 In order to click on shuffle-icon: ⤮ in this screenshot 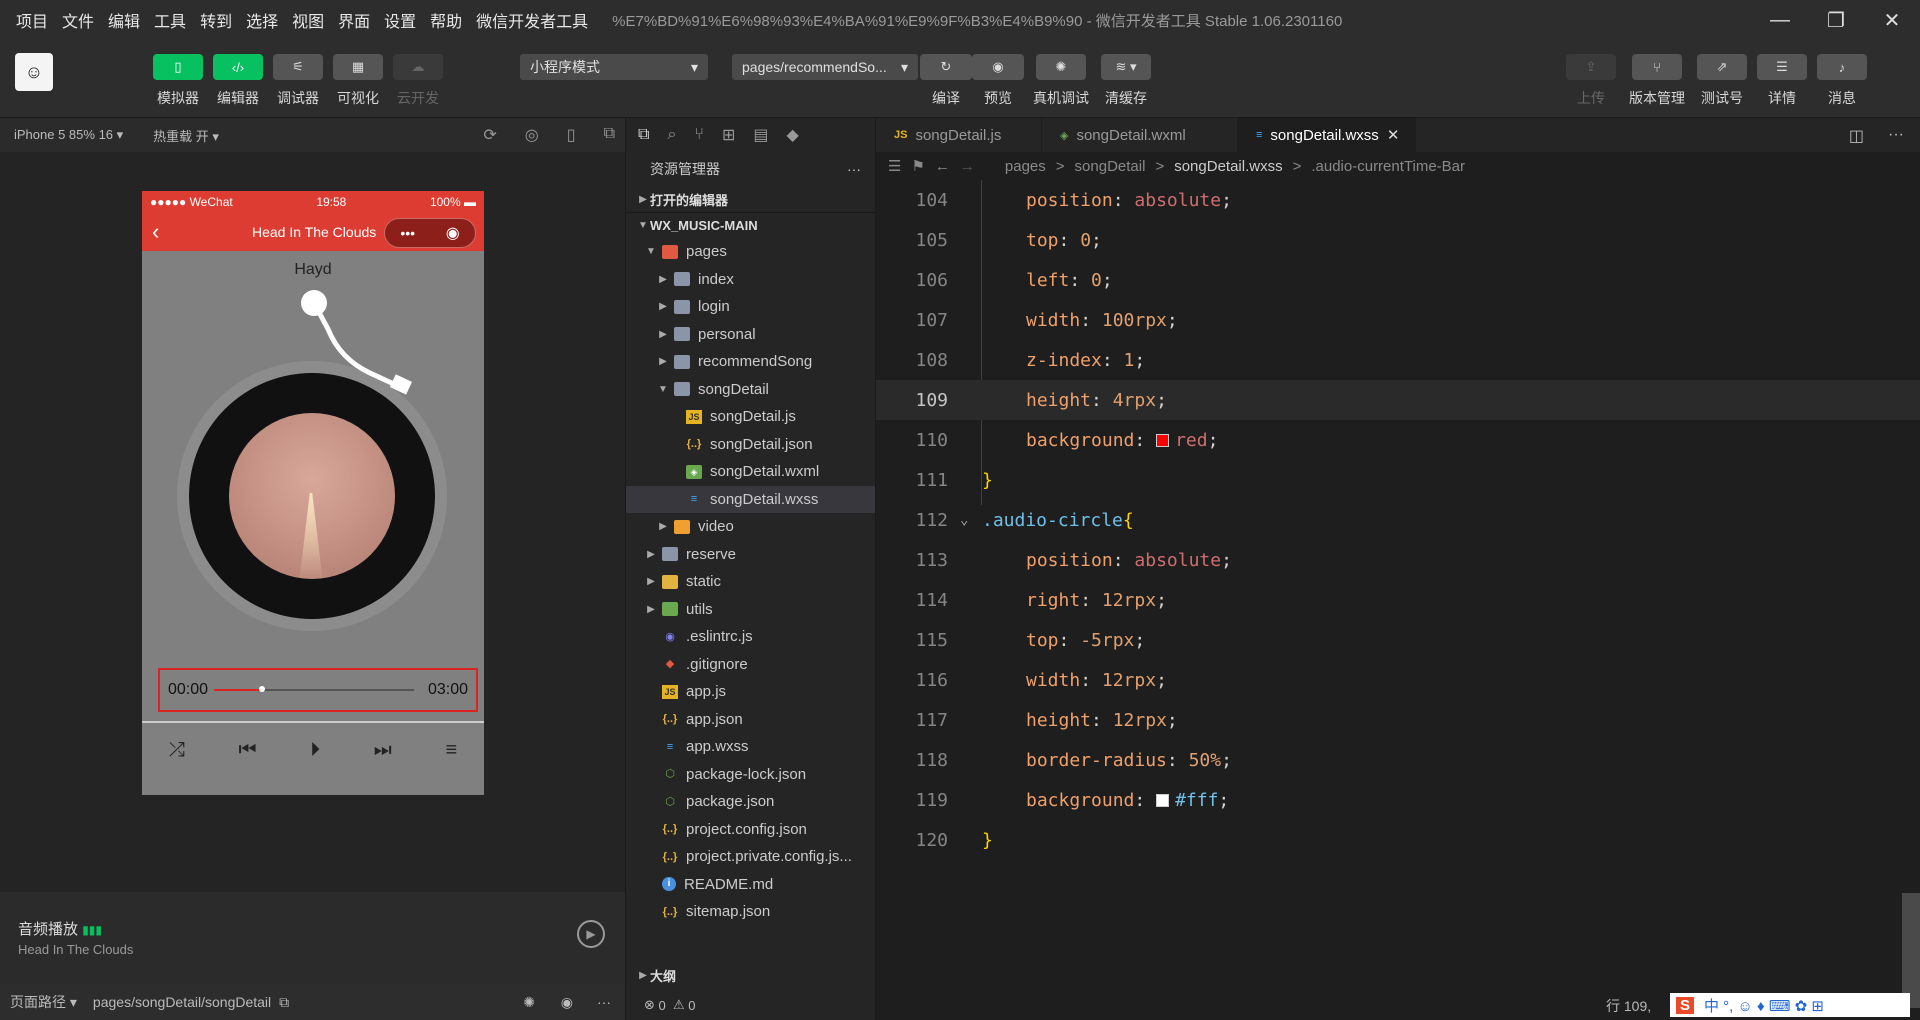, I will do `click(177, 750)`.